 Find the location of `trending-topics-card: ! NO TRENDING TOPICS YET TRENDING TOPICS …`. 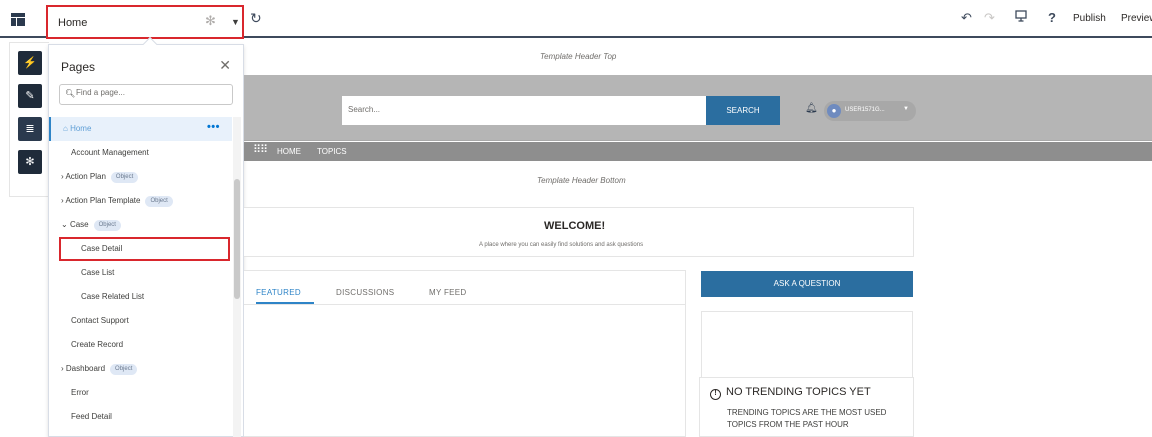

trending-topics-card: ! NO TRENDING TOPICS YET TRENDING TOPICS … is located at coordinates (806, 407).